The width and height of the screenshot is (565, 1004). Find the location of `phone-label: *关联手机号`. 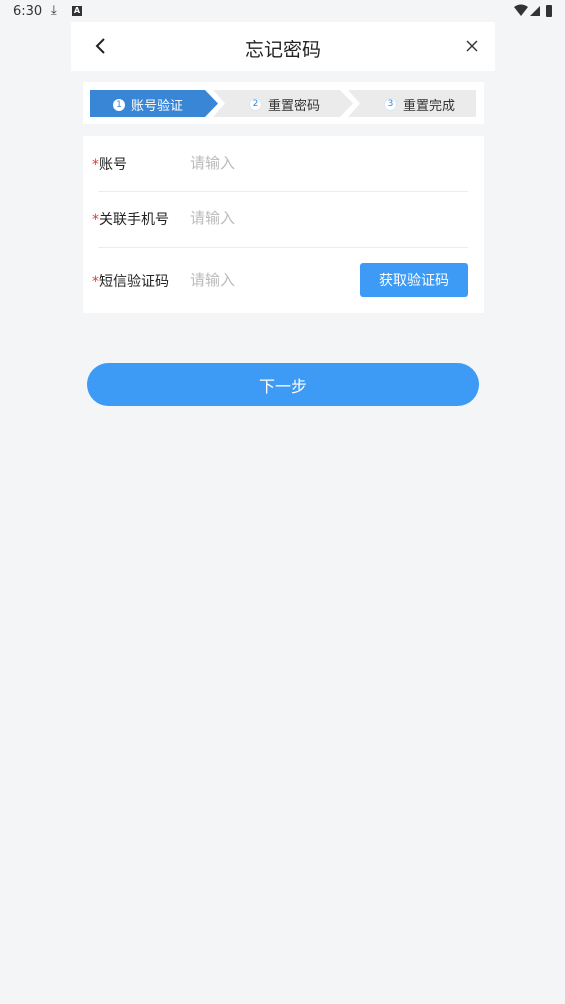

phone-label: *关联手机号 is located at coordinates (130, 220).